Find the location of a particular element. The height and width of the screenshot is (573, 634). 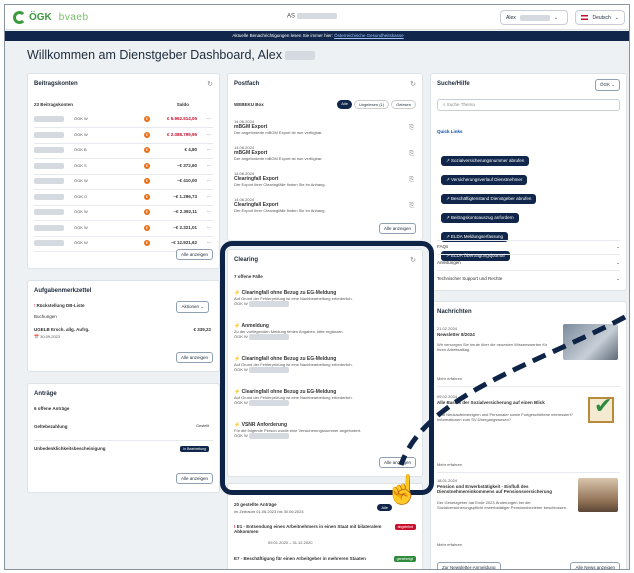

all-news-button: Alle News anzeigen is located at coordinates (595, 565).